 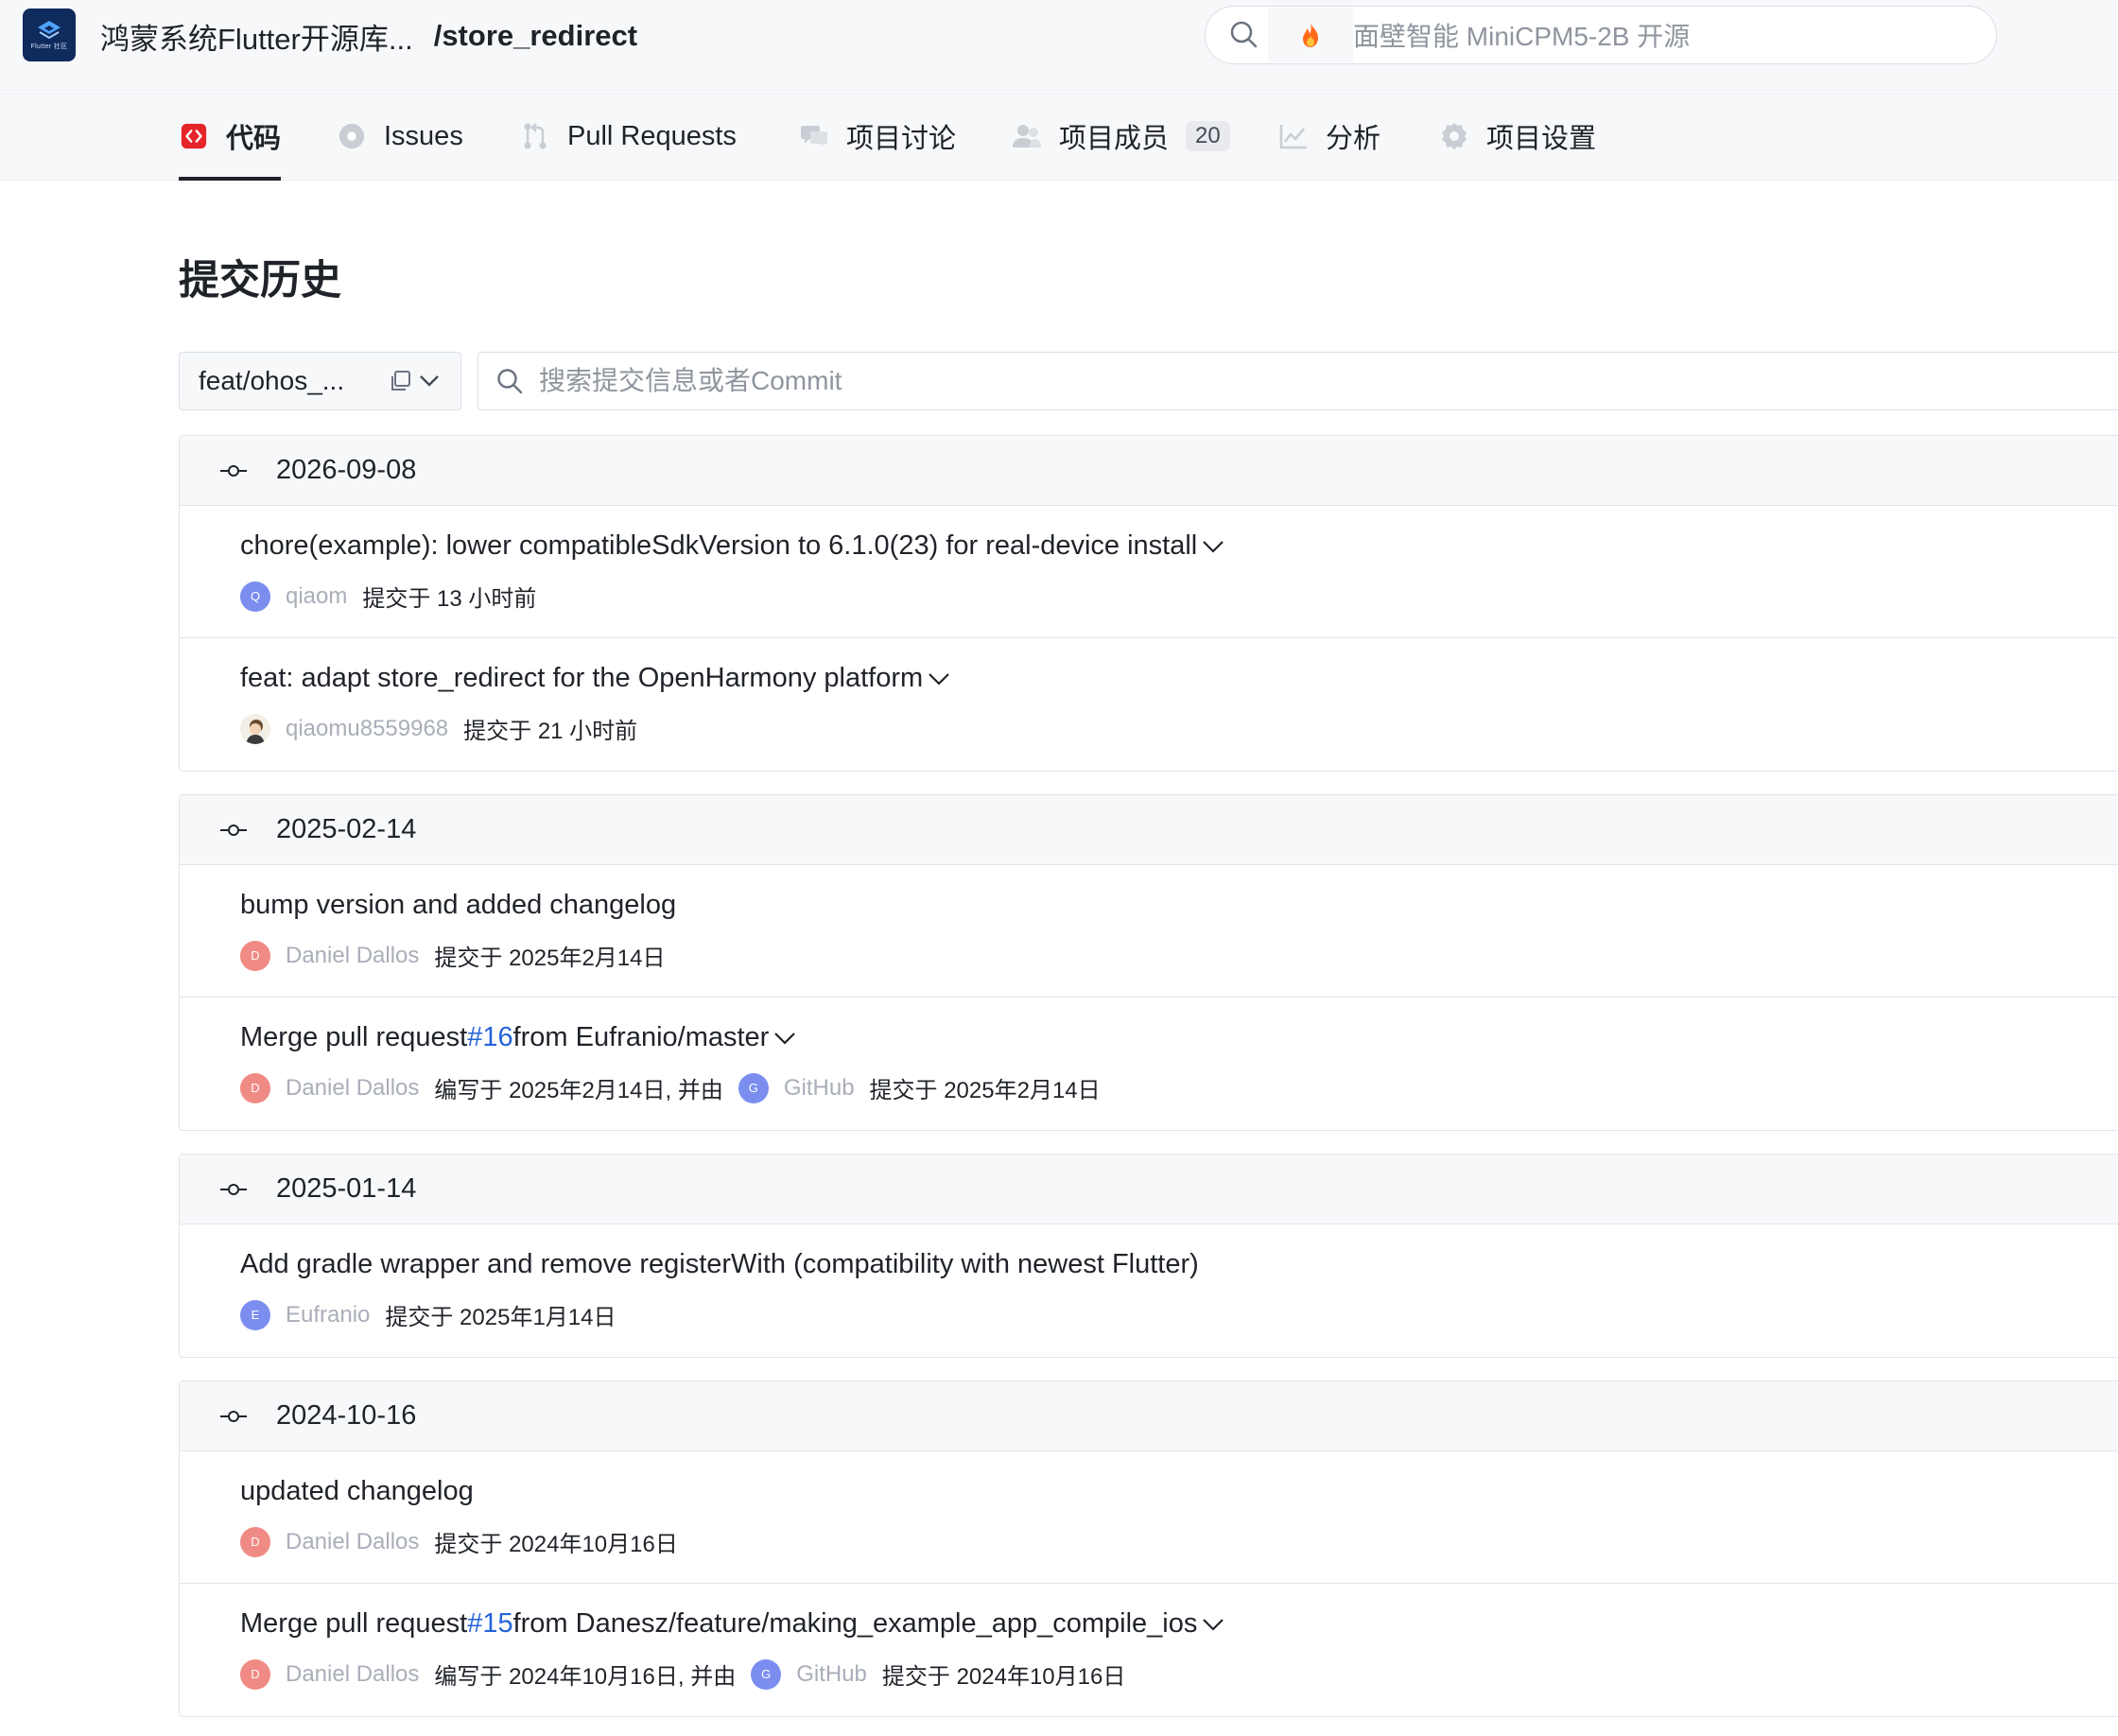 What do you see at coordinates (901, 139) in the screenshot?
I see `tab-label: 项目讨论` at bounding box center [901, 139].